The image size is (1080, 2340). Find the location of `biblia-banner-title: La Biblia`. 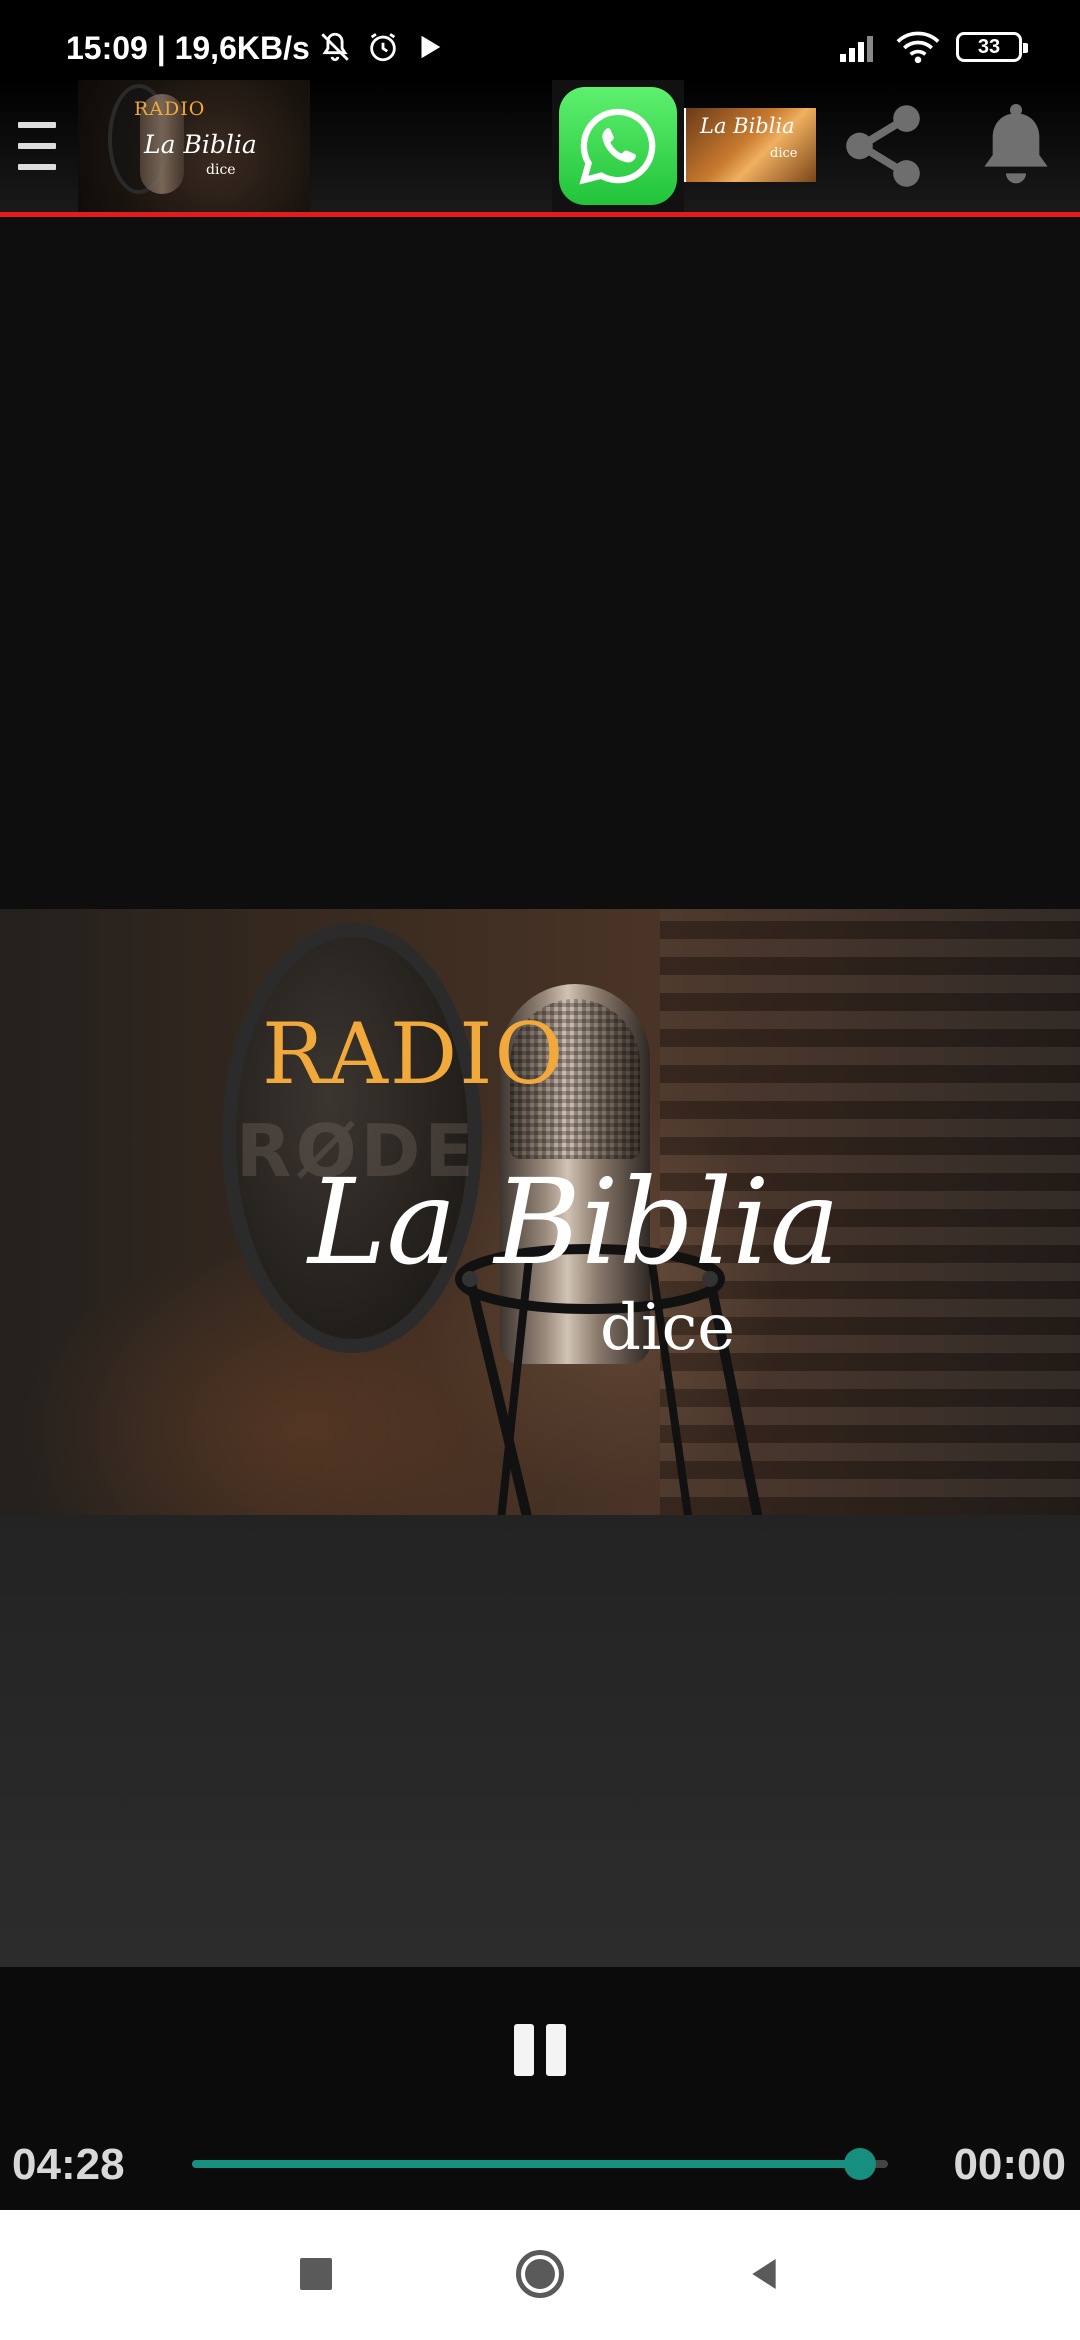

biblia-banner-title: La Biblia is located at coordinates (747, 126).